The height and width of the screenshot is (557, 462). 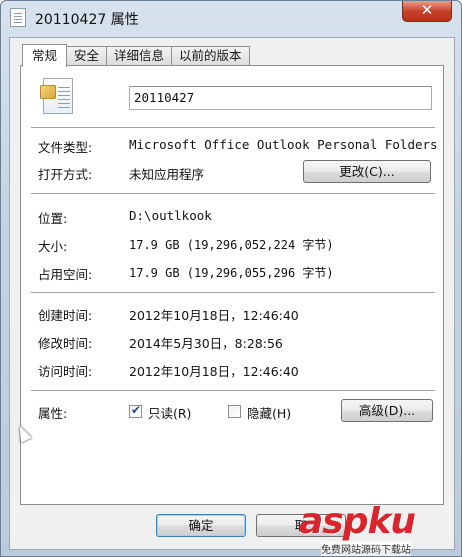 I want to click on tab-previous-versions: 以前的版本, so click(x=210, y=56).